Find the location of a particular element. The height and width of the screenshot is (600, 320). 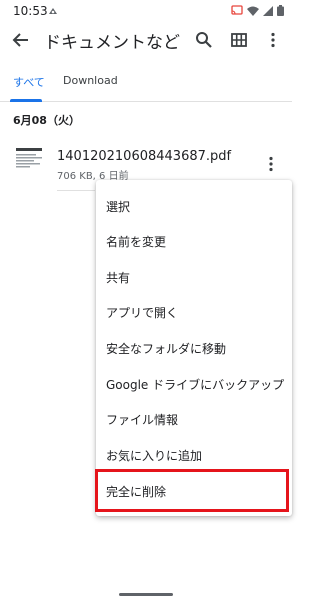

app-bar: ドキュメントなど is located at coordinates (146, 40).